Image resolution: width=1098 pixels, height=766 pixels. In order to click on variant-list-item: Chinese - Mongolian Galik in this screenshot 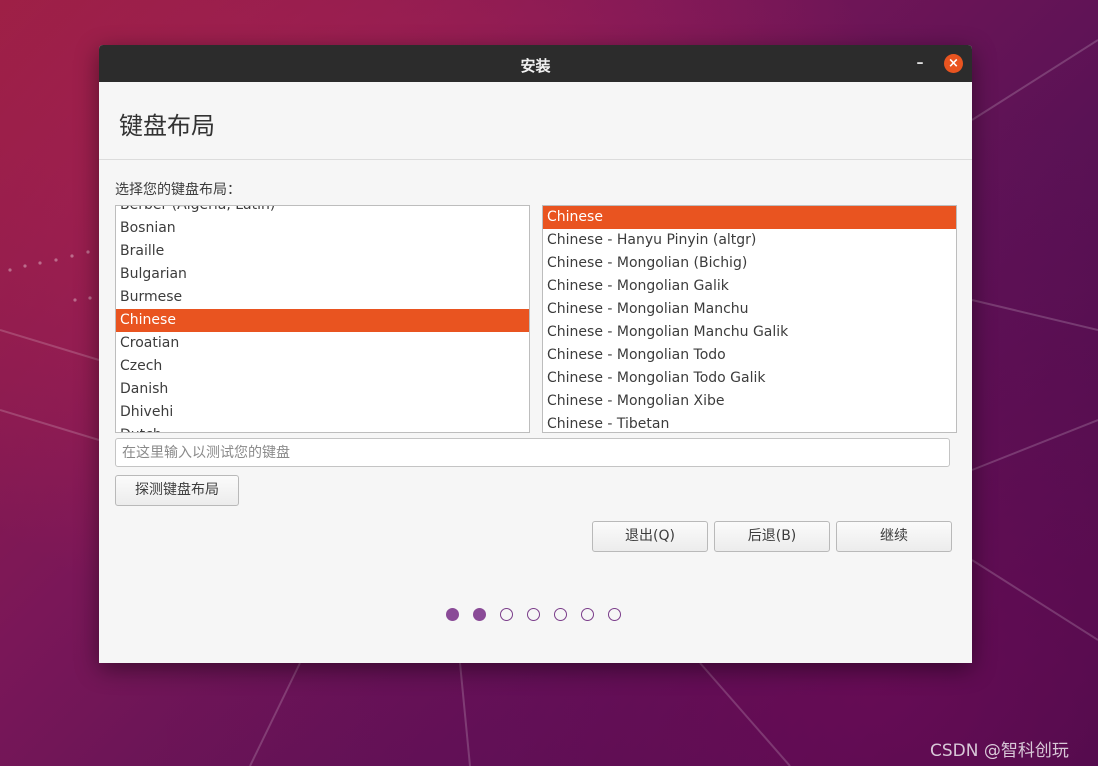, I will do `click(749, 286)`.